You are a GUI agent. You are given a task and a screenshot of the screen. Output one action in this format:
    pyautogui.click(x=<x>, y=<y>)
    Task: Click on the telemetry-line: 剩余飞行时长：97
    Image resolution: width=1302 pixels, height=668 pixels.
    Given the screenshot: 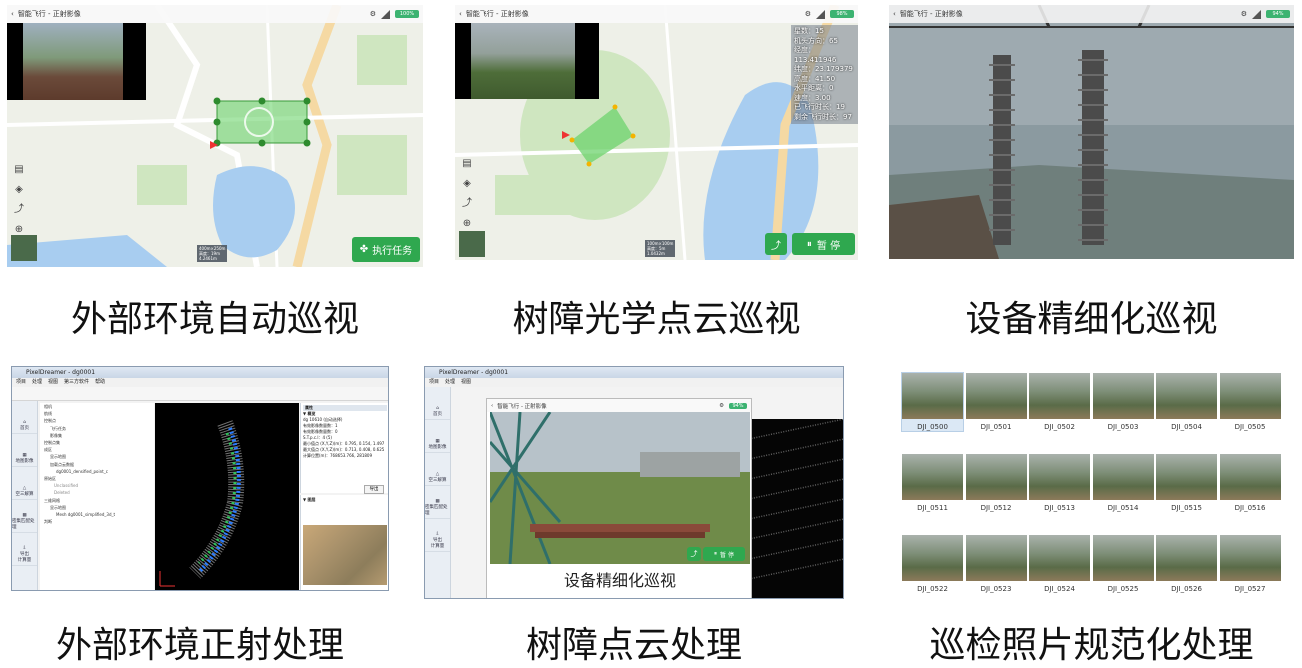 What is the action you would take?
    pyautogui.click(x=823, y=116)
    